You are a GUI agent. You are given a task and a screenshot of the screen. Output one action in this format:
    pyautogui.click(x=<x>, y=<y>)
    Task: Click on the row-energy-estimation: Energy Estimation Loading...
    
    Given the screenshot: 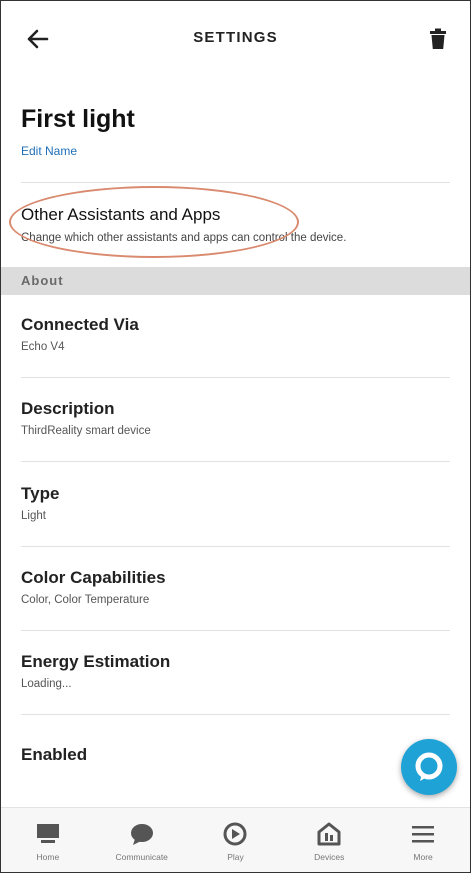 What is the action you would take?
    pyautogui.click(x=235, y=676)
    